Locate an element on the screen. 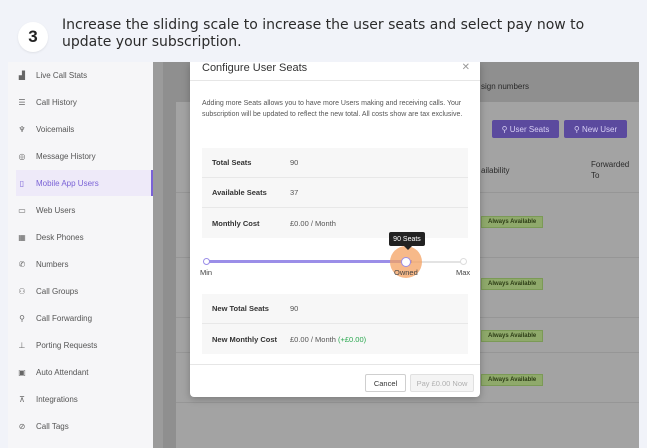 The width and height of the screenshot is (647, 448). slider-min-dot is located at coordinates (206, 261).